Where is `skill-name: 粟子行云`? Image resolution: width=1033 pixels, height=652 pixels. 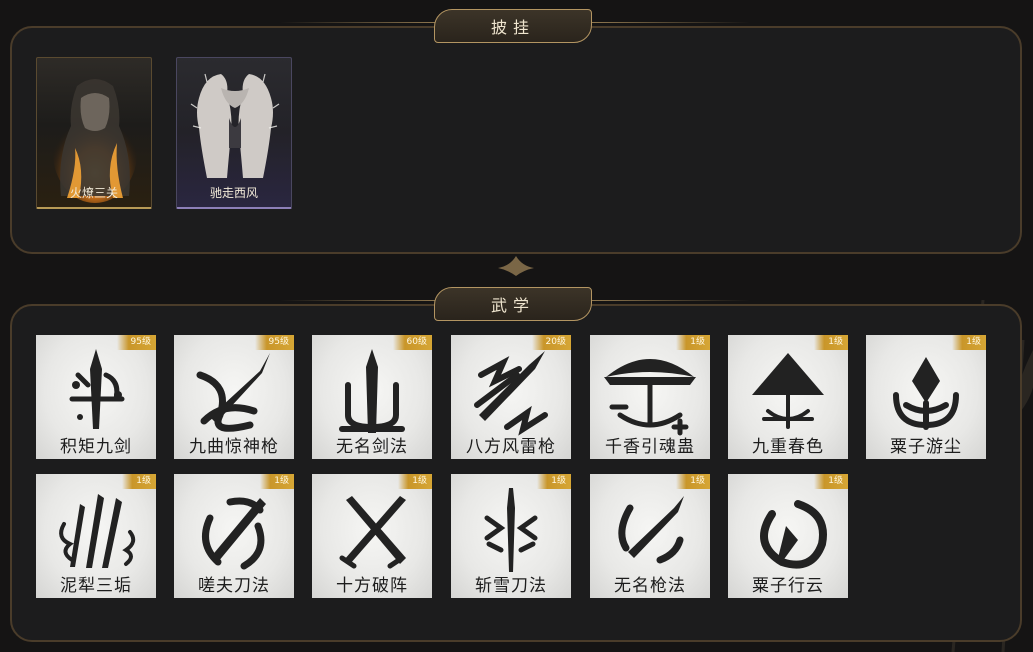 skill-name: 粟子行云 is located at coordinates (788, 586).